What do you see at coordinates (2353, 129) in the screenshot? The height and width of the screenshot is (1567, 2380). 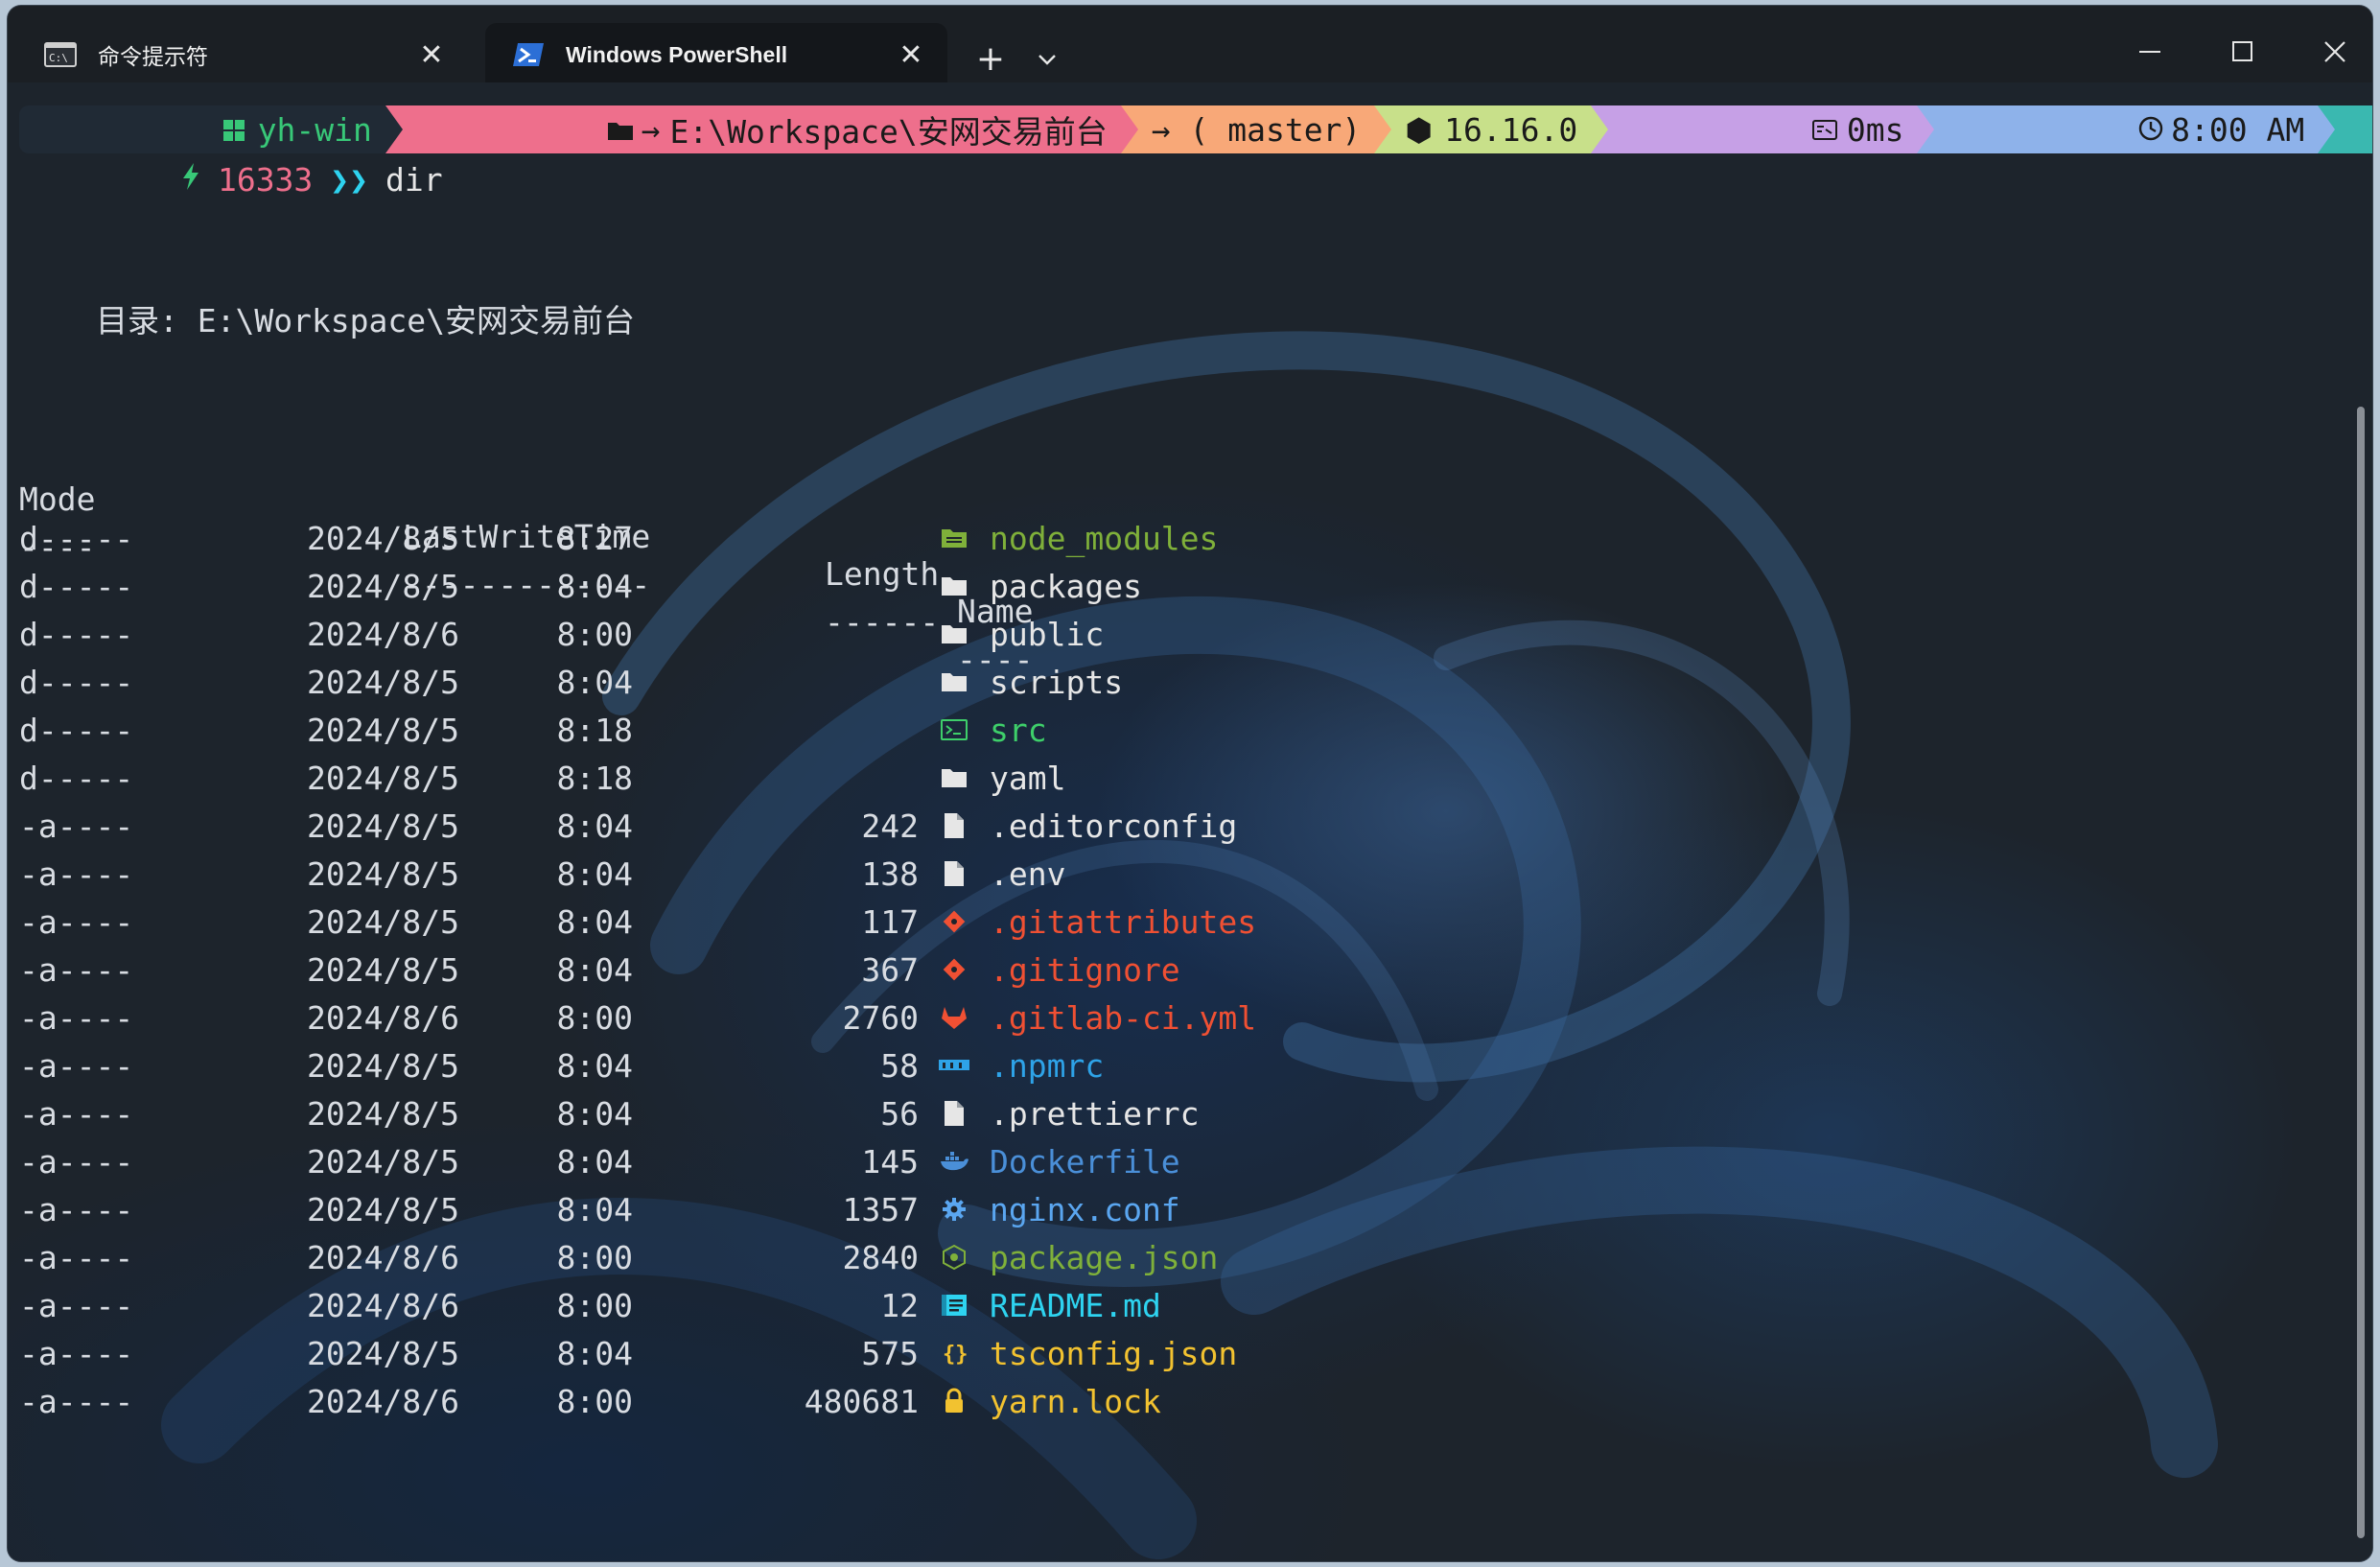 I see `prompt-end-segment` at bounding box center [2353, 129].